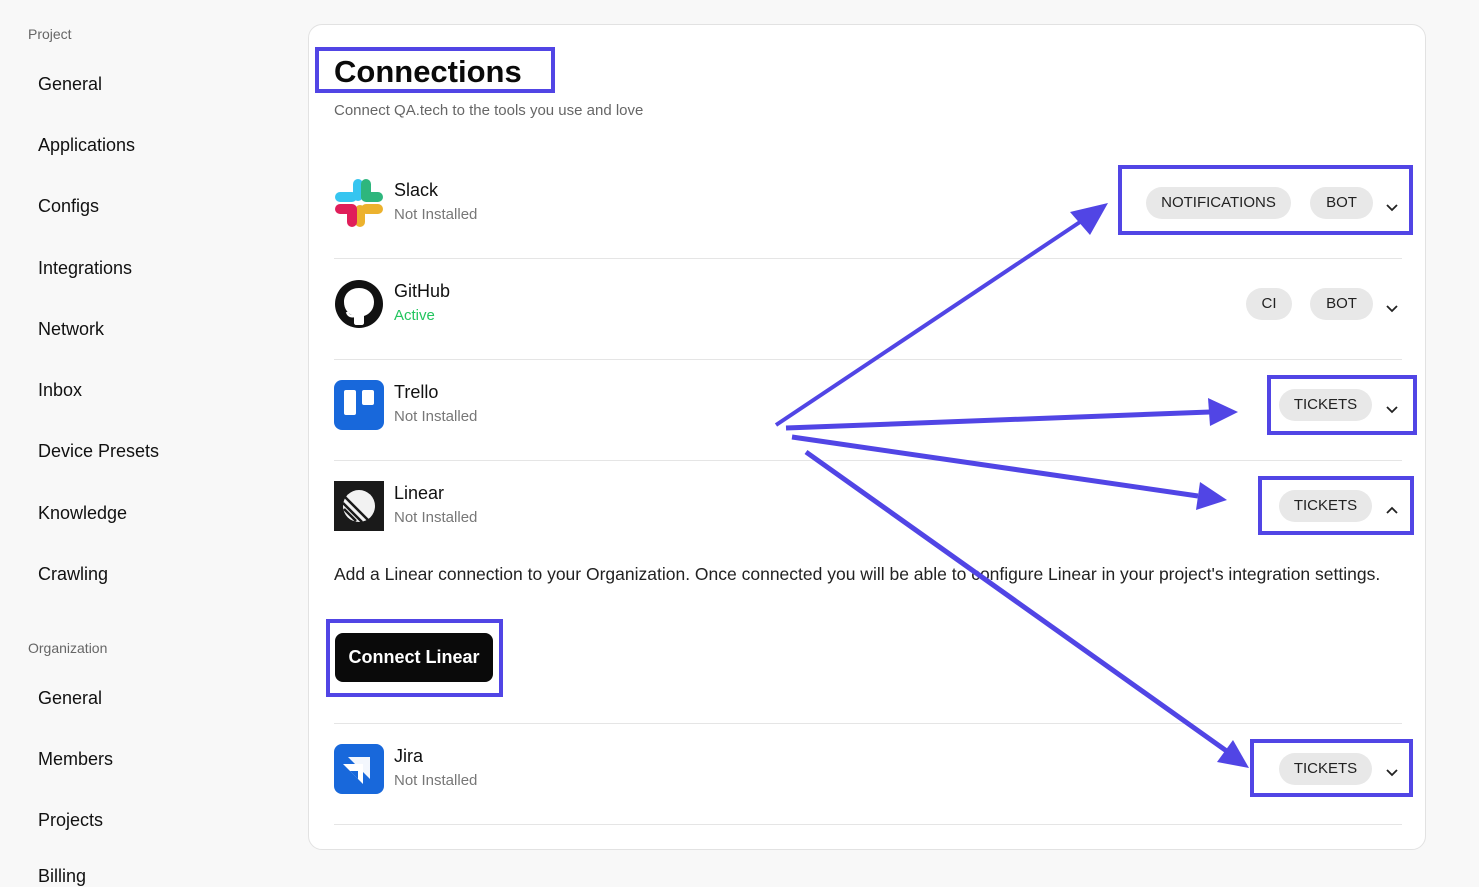 This screenshot has width=1479, height=887. I want to click on integration-name: Jira, so click(409, 756).